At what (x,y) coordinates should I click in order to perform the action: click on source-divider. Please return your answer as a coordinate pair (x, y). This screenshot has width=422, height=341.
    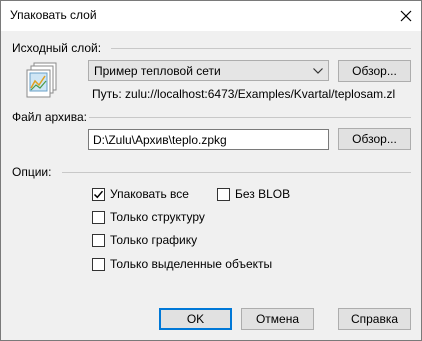
    Looking at the image, I should click on (261, 48).